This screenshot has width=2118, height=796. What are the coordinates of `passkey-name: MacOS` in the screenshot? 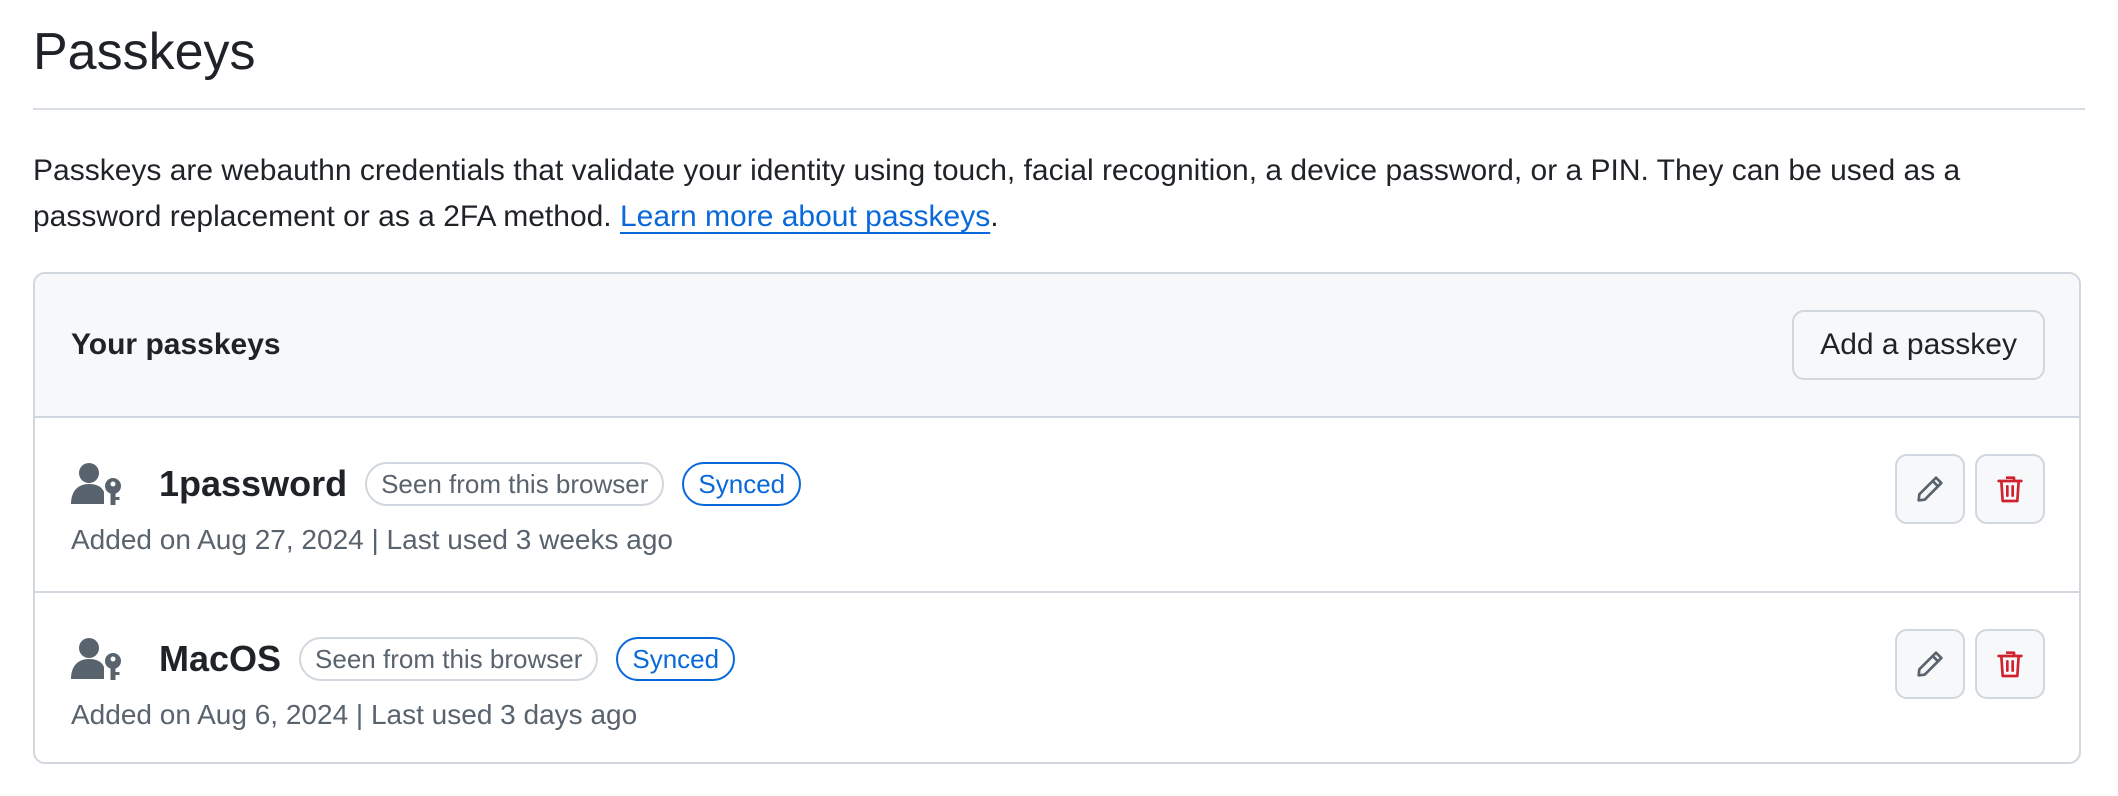 It's located at (220, 658).